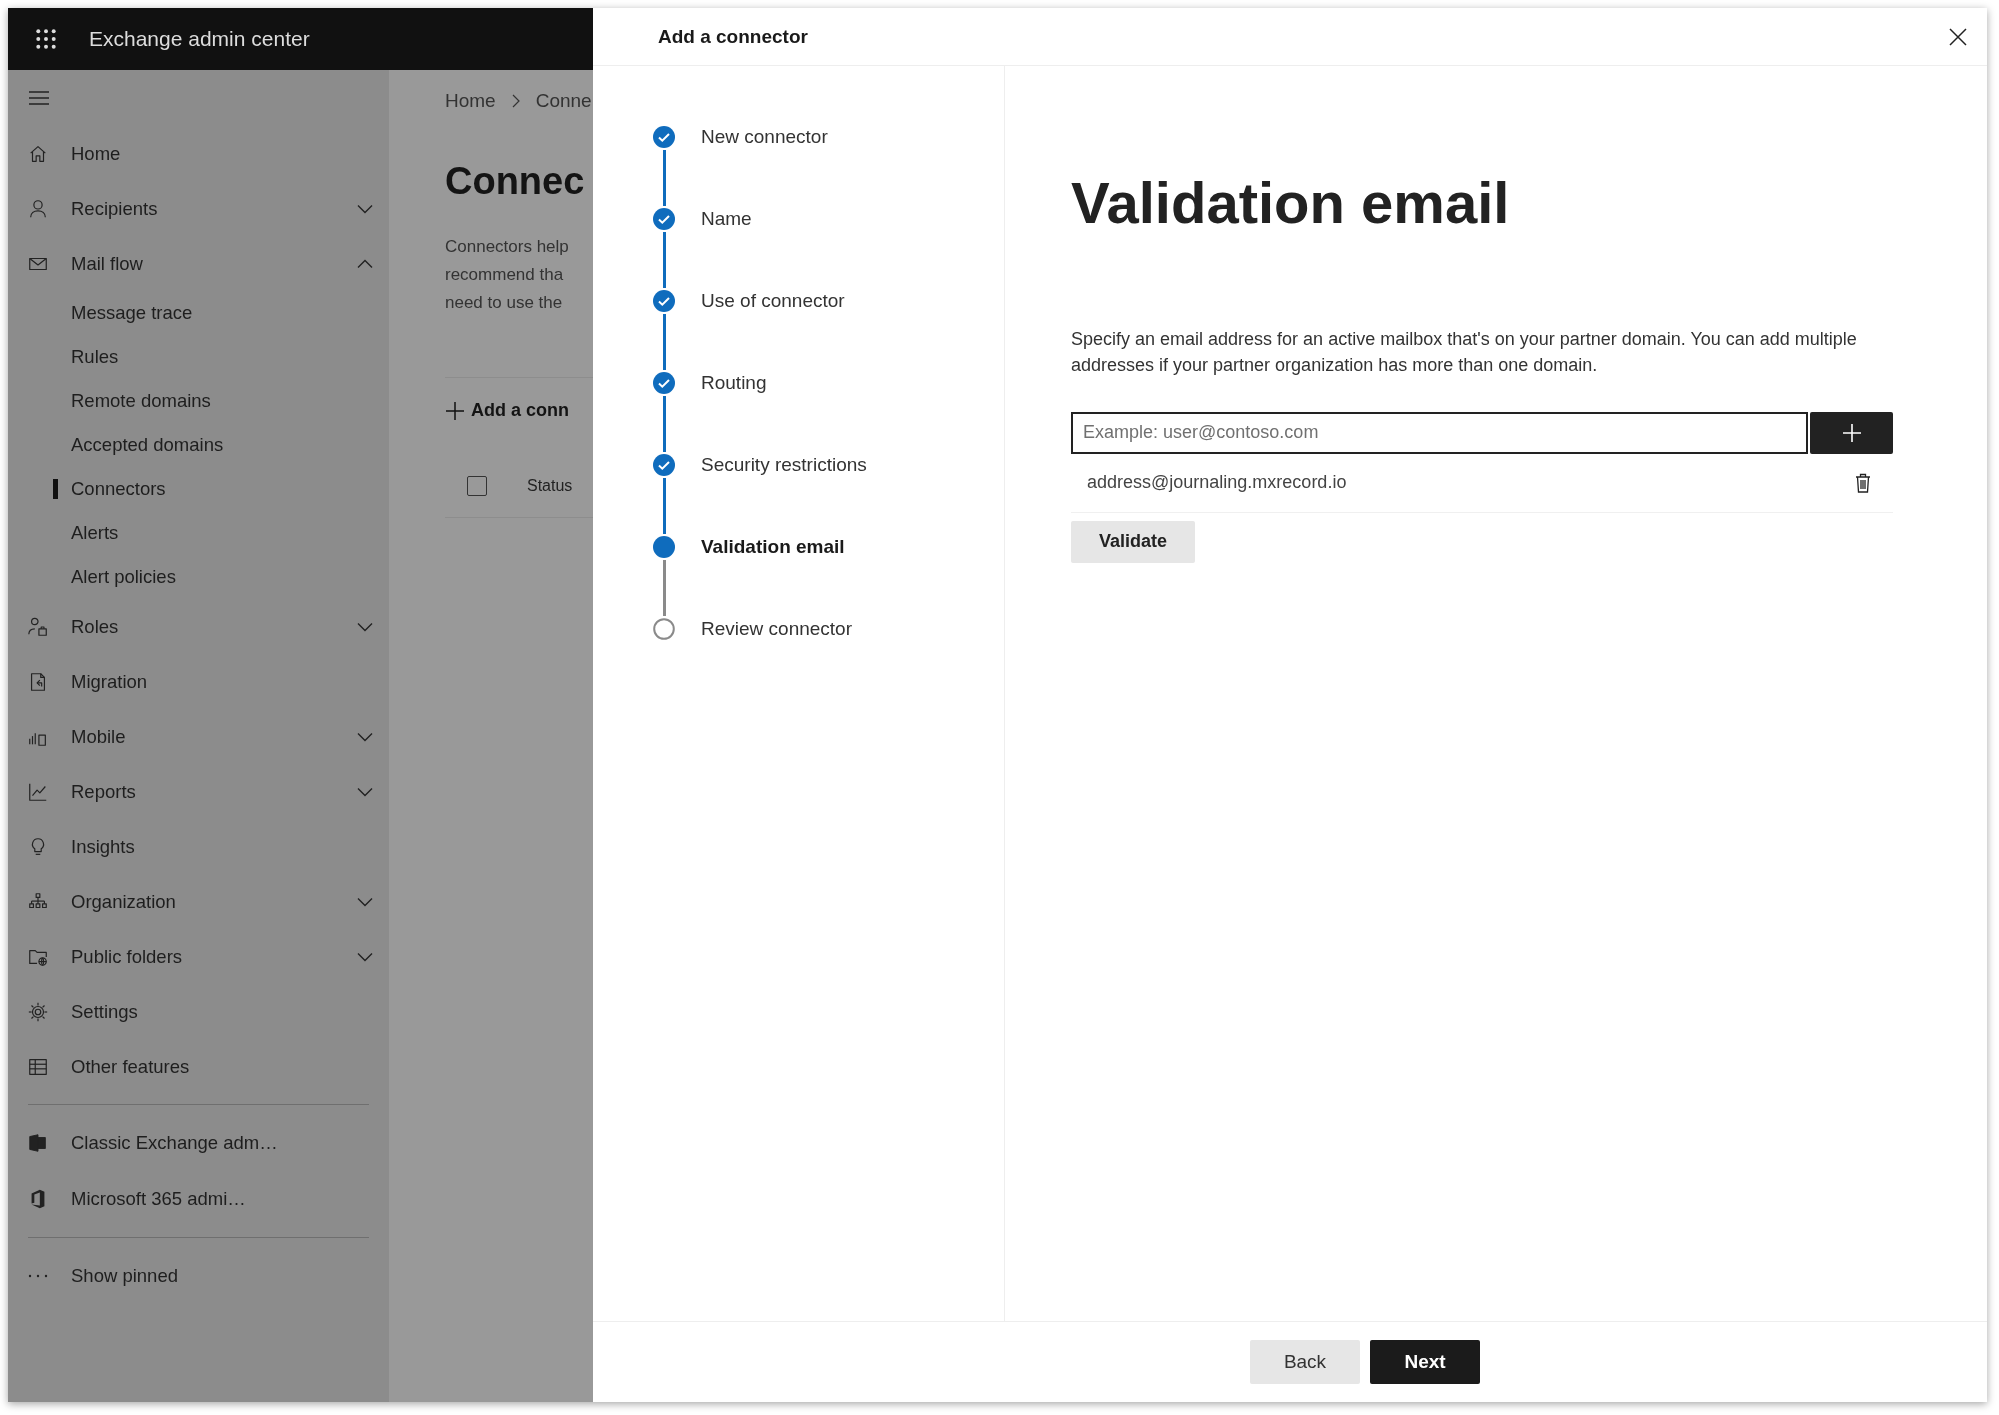  What do you see at coordinates (38, 1011) in the screenshot?
I see `settings-icon` at bounding box center [38, 1011].